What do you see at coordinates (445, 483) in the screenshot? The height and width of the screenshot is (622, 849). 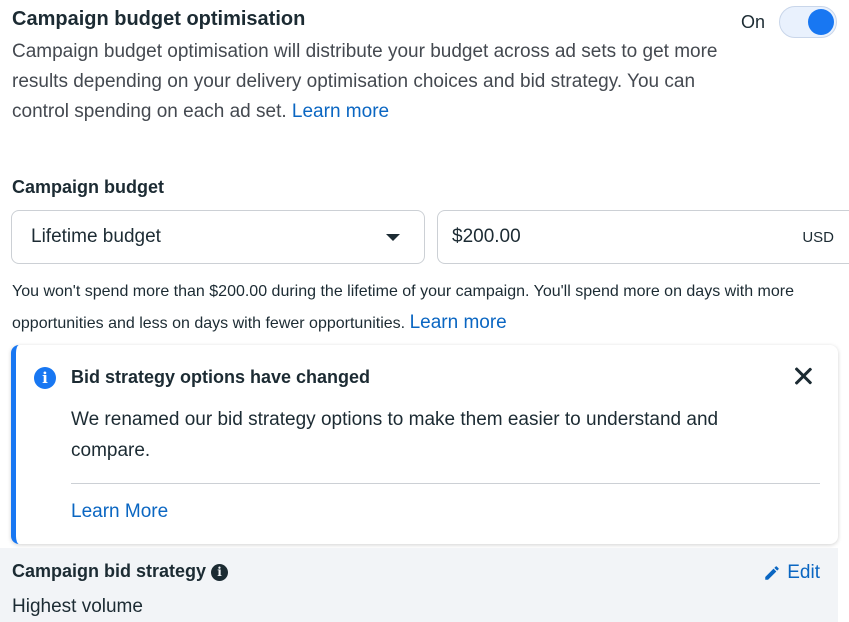 I see `notice-divider` at bounding box center [445, 483].